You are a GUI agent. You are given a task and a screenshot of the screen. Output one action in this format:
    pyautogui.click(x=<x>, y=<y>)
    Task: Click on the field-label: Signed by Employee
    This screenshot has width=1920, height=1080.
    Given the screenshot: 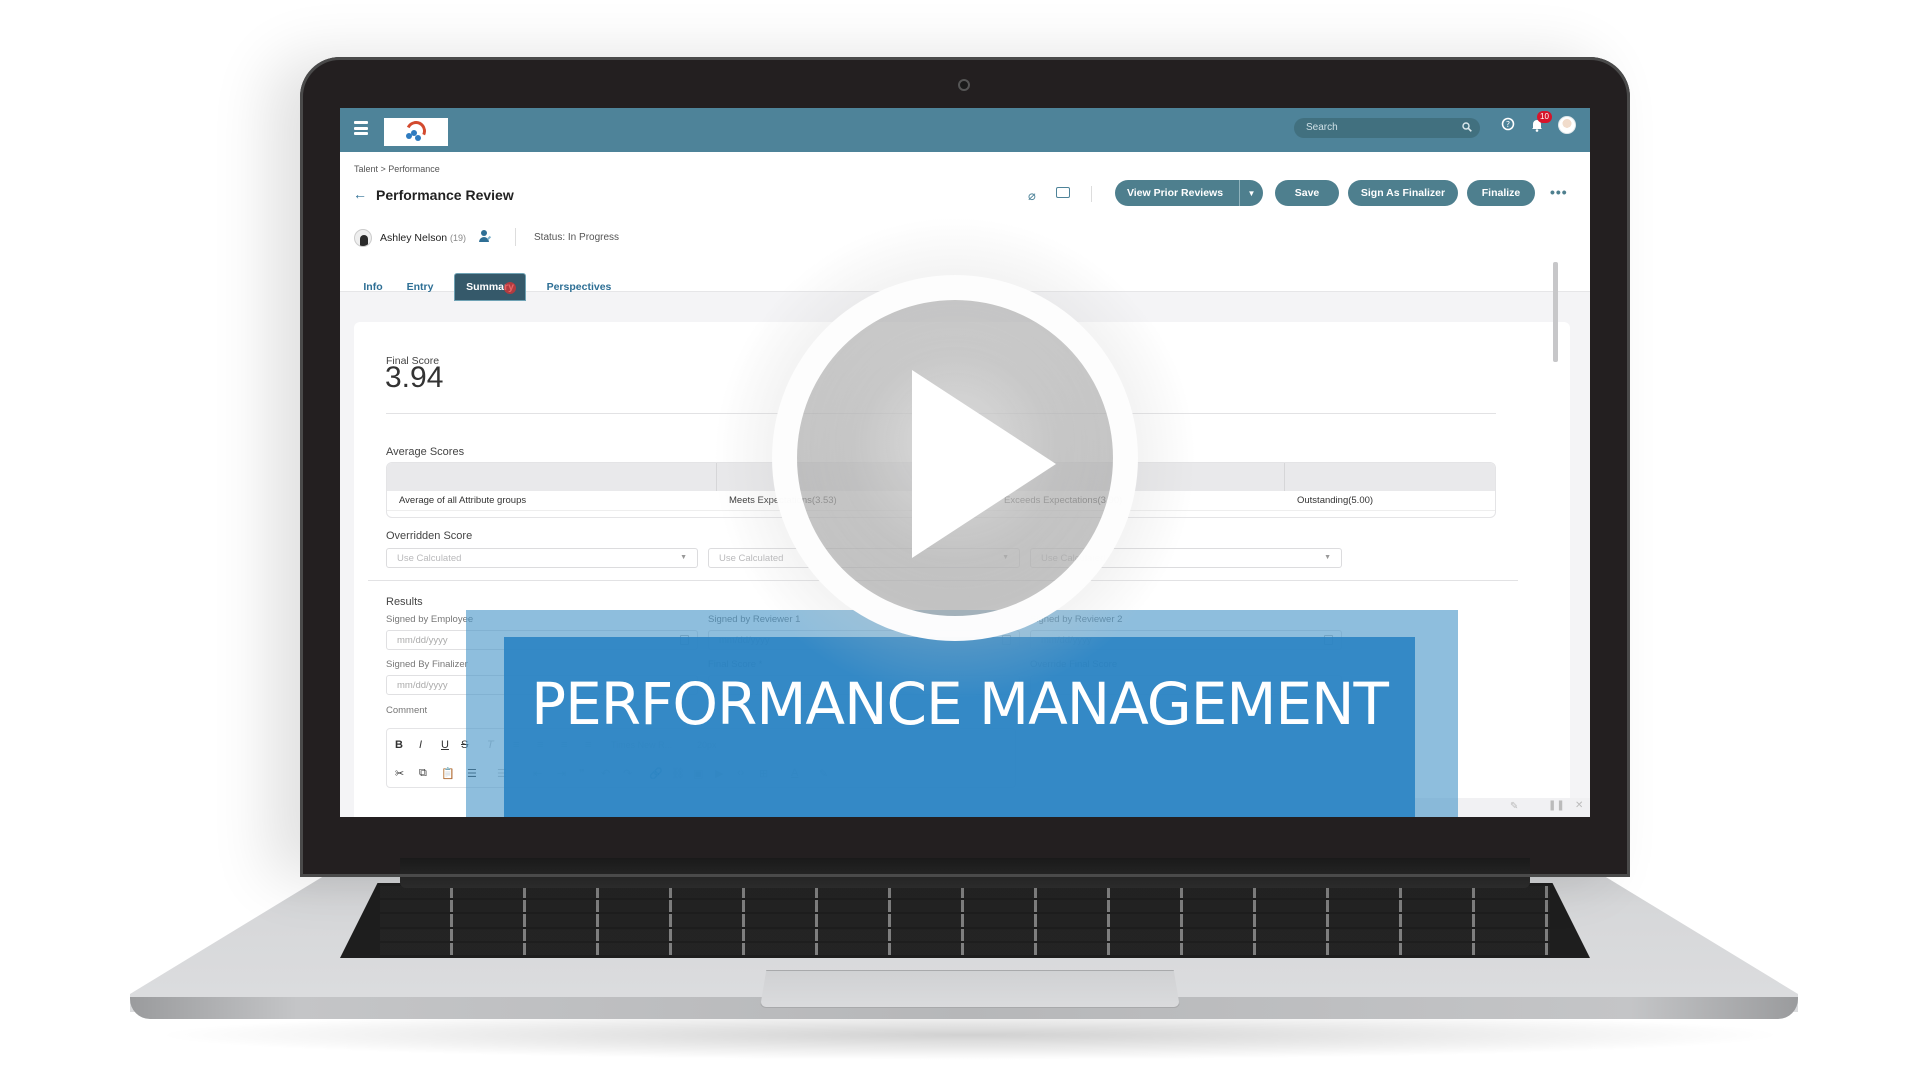 What is the action you would take?
    pyautogui.click(x=430, y=619)
    